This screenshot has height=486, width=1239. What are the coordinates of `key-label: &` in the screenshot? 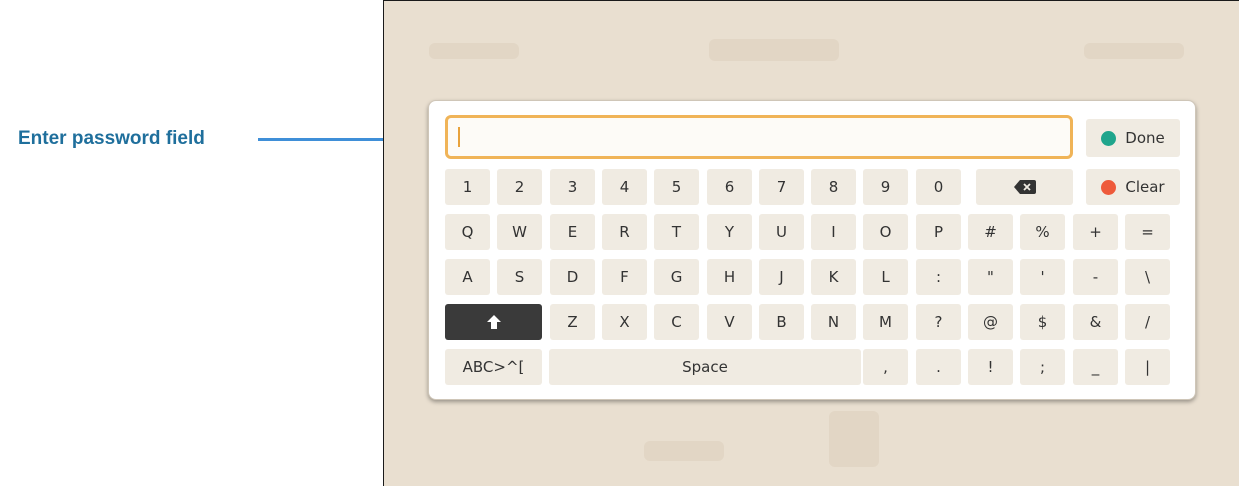 It's located at (1095, 322).